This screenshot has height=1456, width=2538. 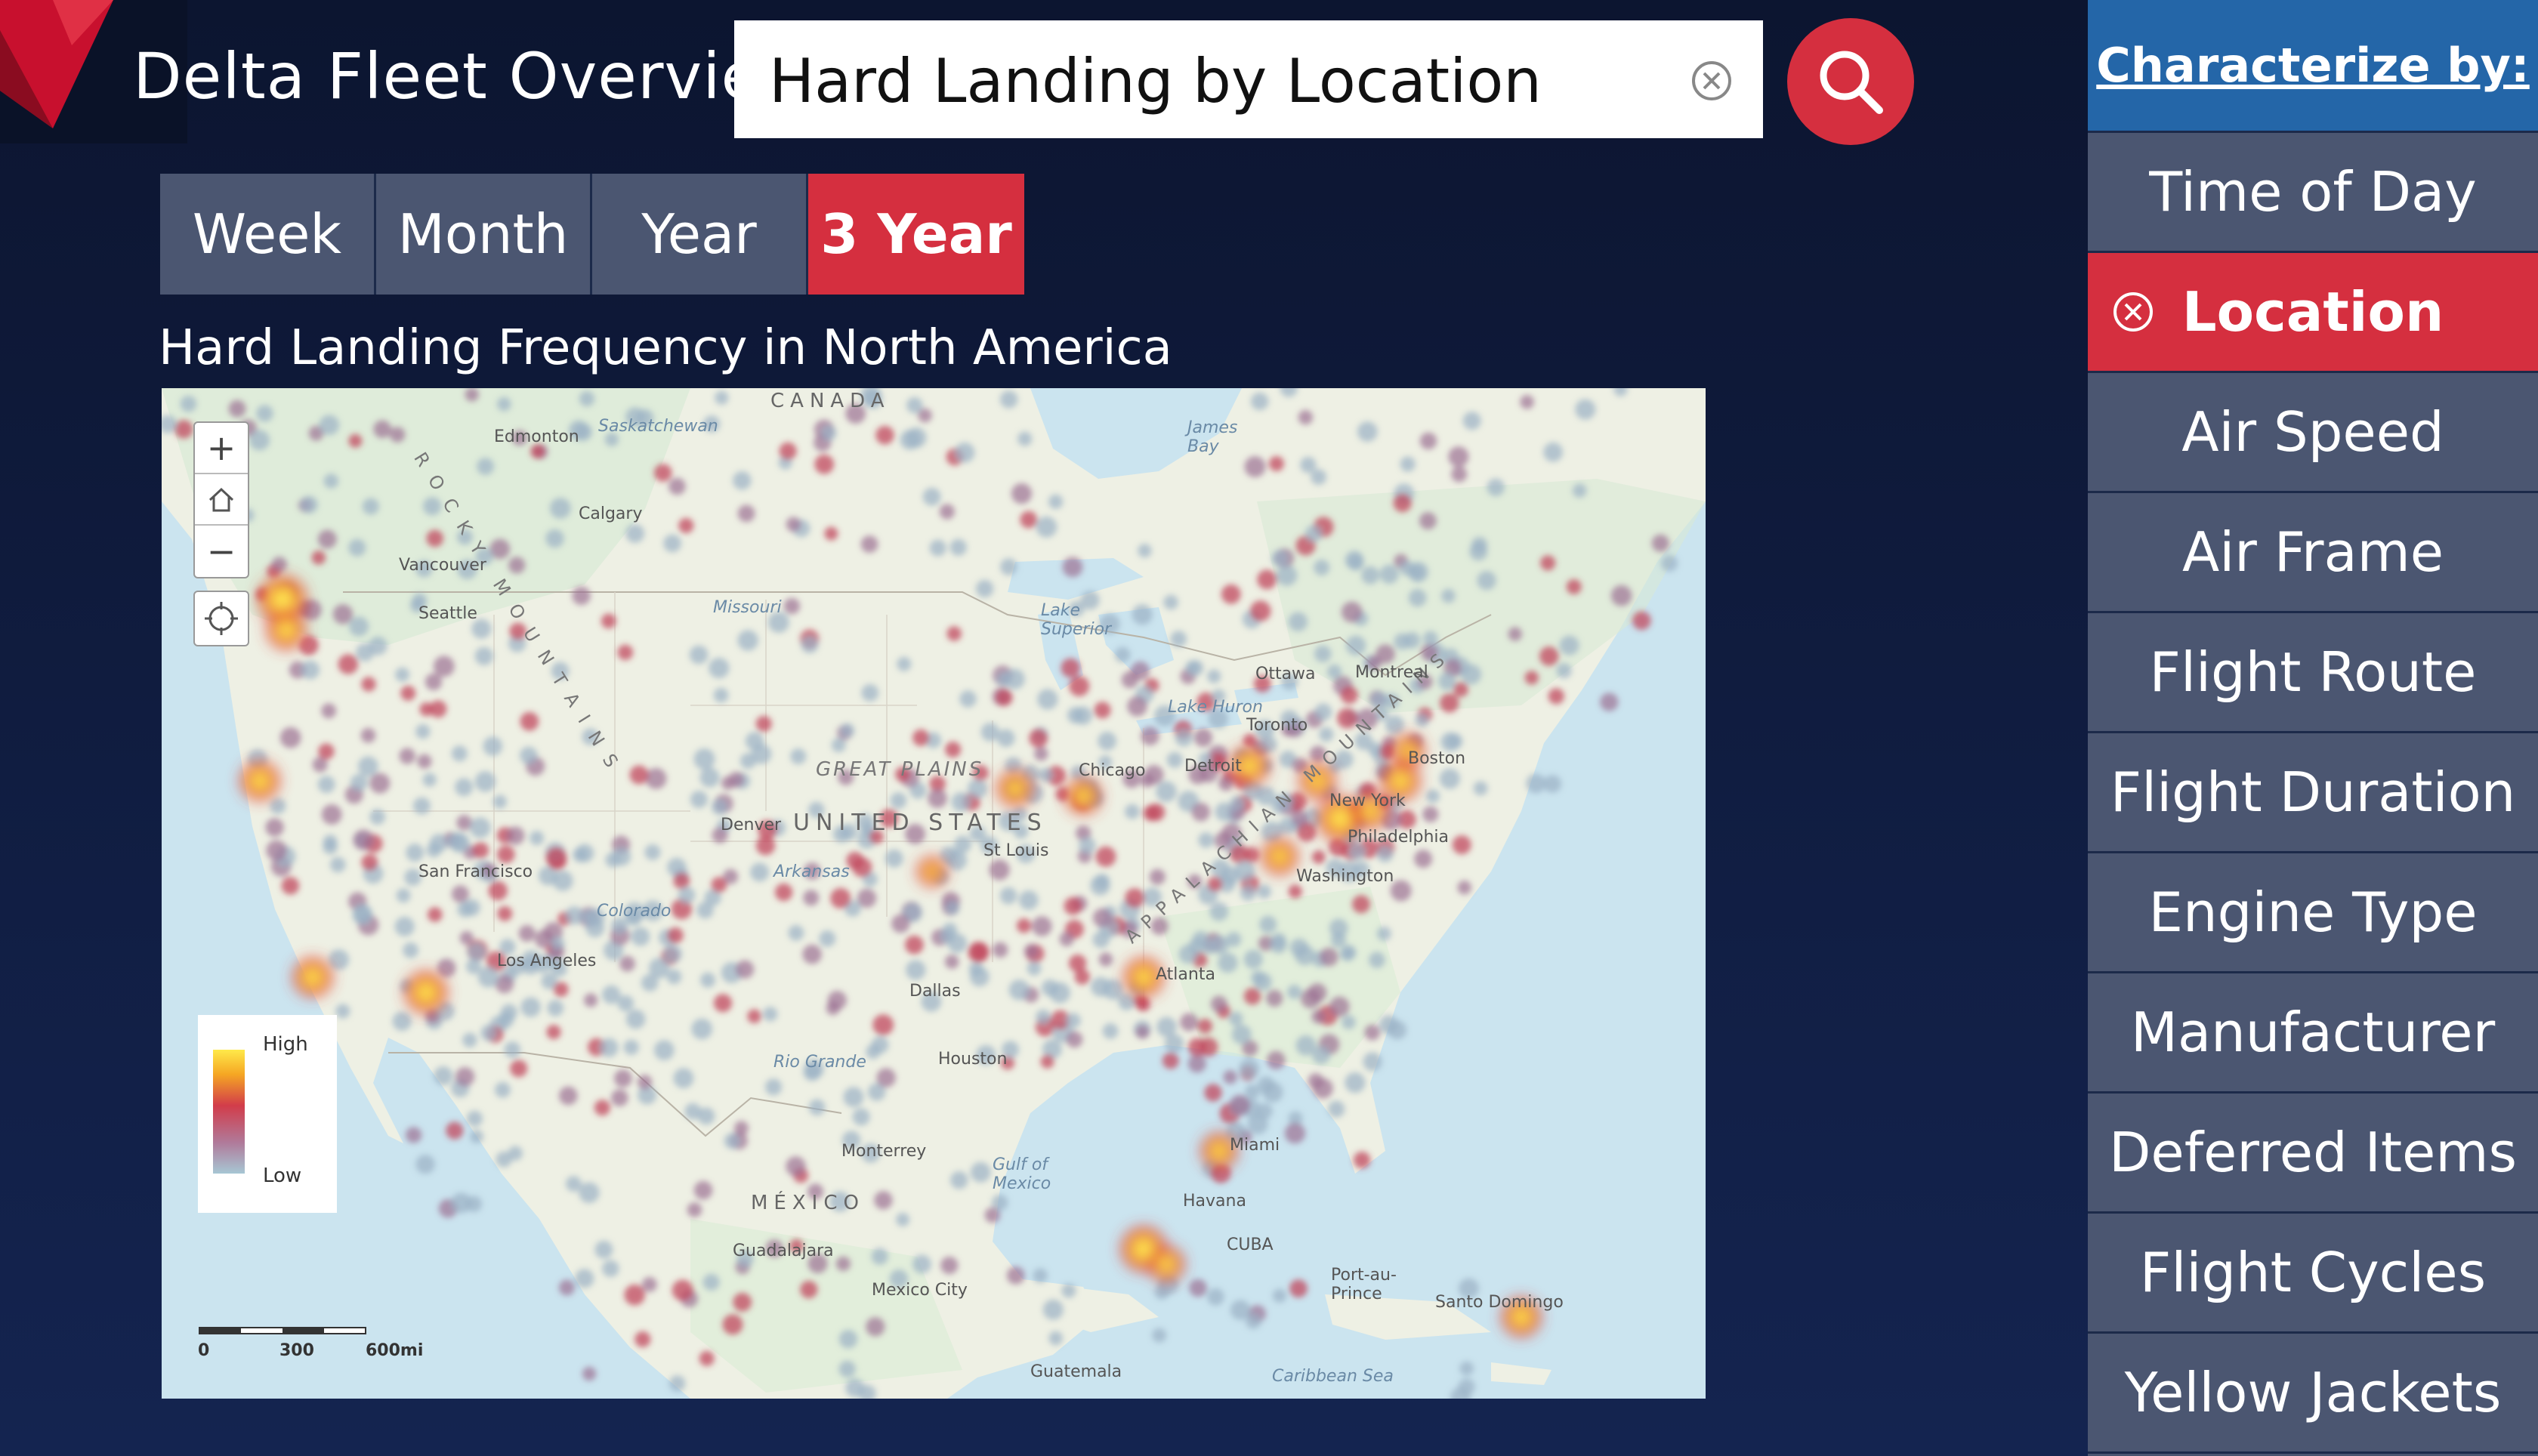 What do you see at coordinates (267, 1114) in the screenshot?
I see `heat-legend: High Low` at bounding box center [267, 1114].